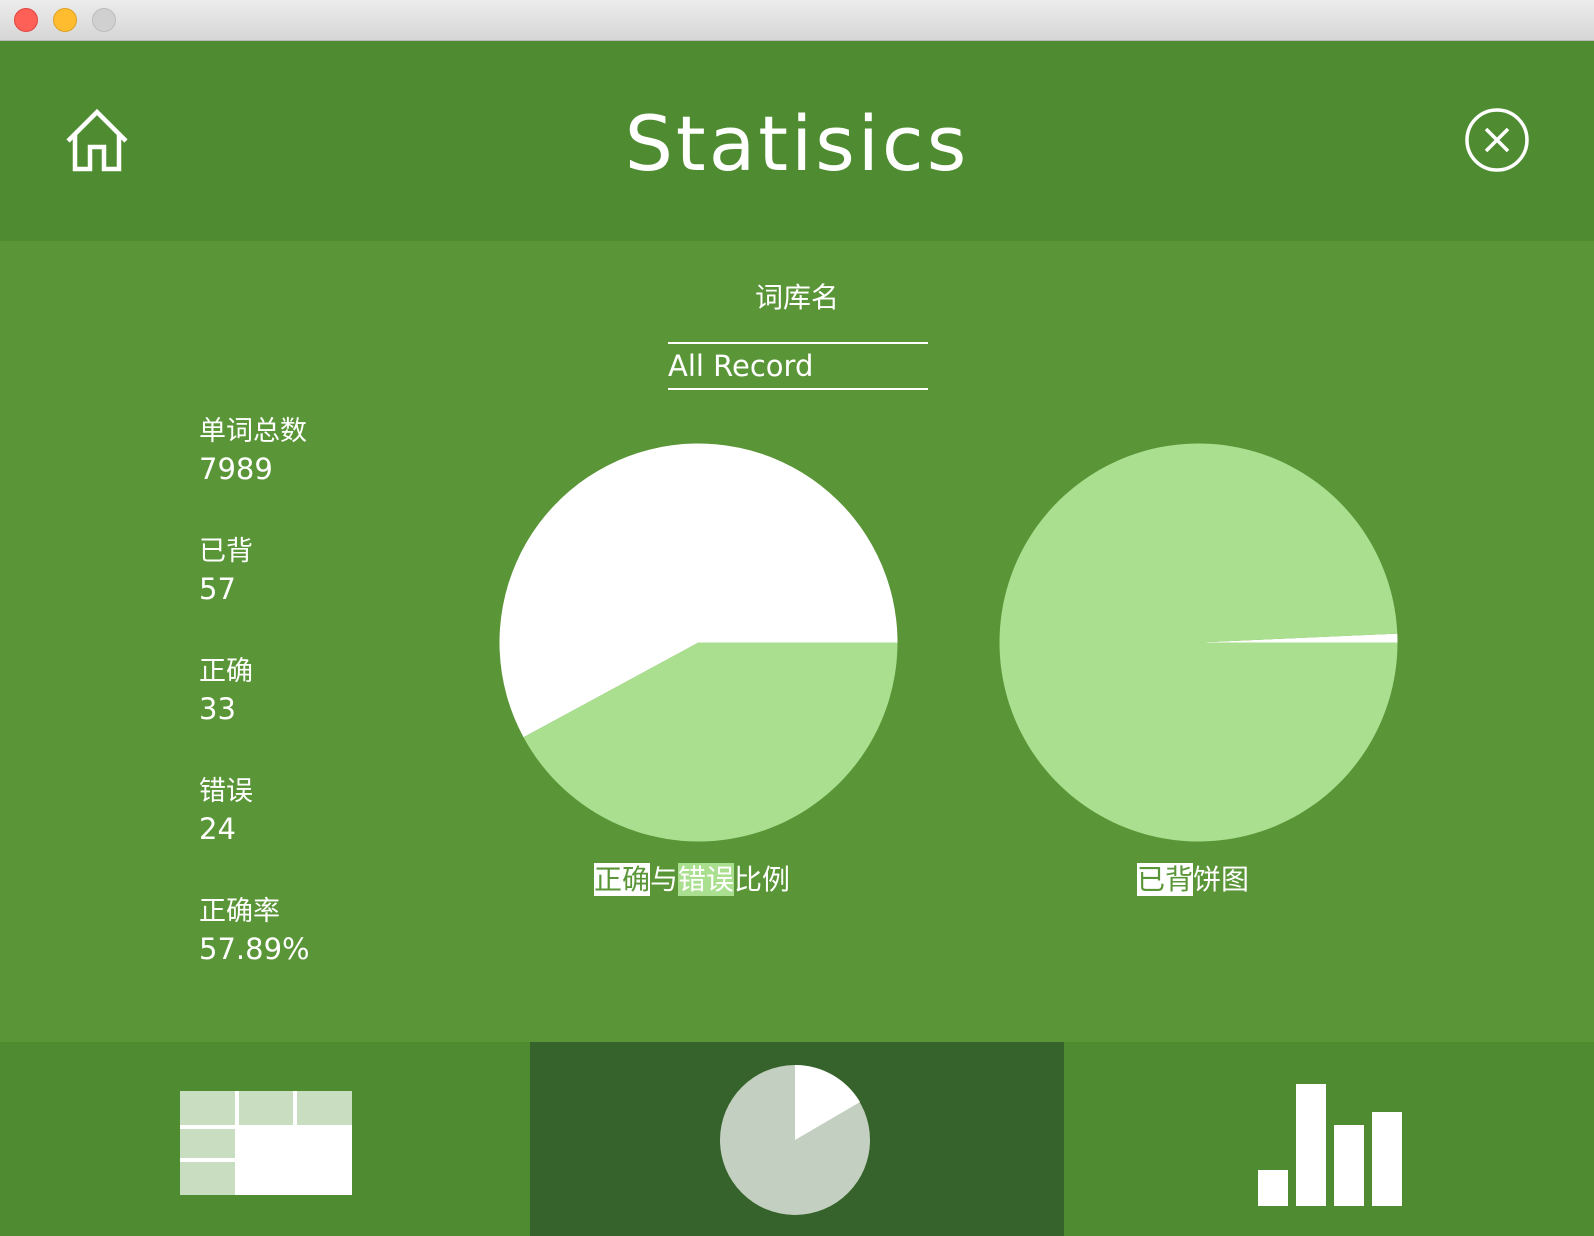 The width and height of the screenshot is (1594, 1236). Describe the element at coordinates (226, 791) in the screenshot. I see `stat-label: 错误` at that location.